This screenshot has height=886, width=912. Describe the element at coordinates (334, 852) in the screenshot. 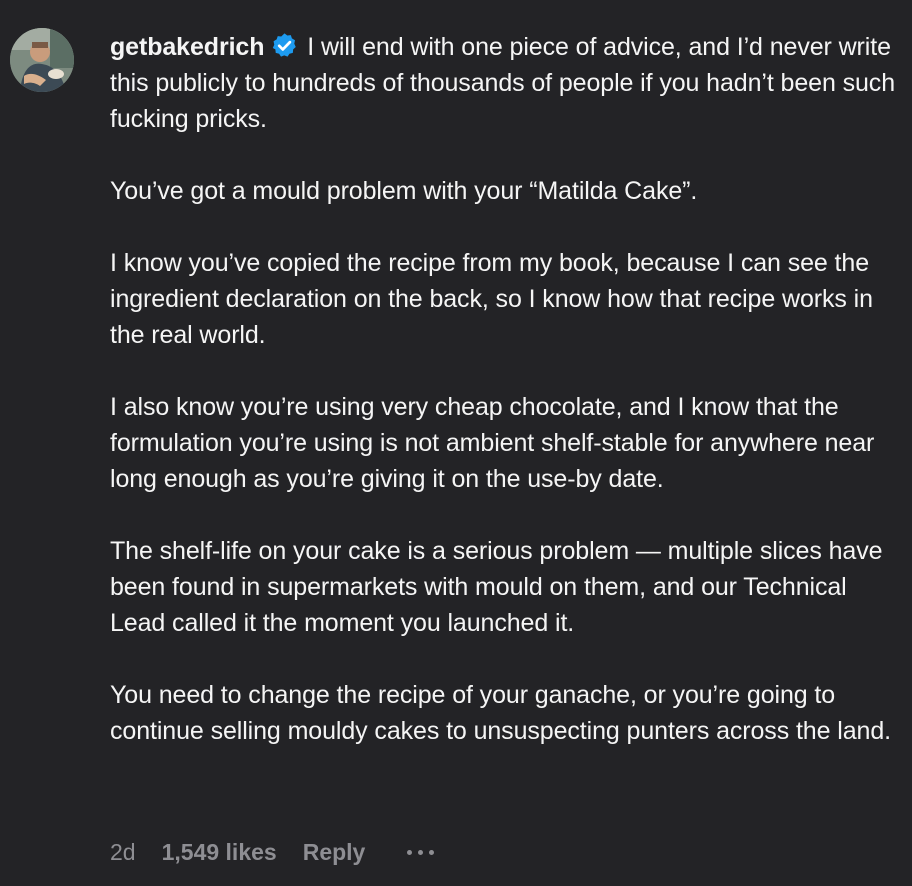

I see `reply-button: Reply` at that location.